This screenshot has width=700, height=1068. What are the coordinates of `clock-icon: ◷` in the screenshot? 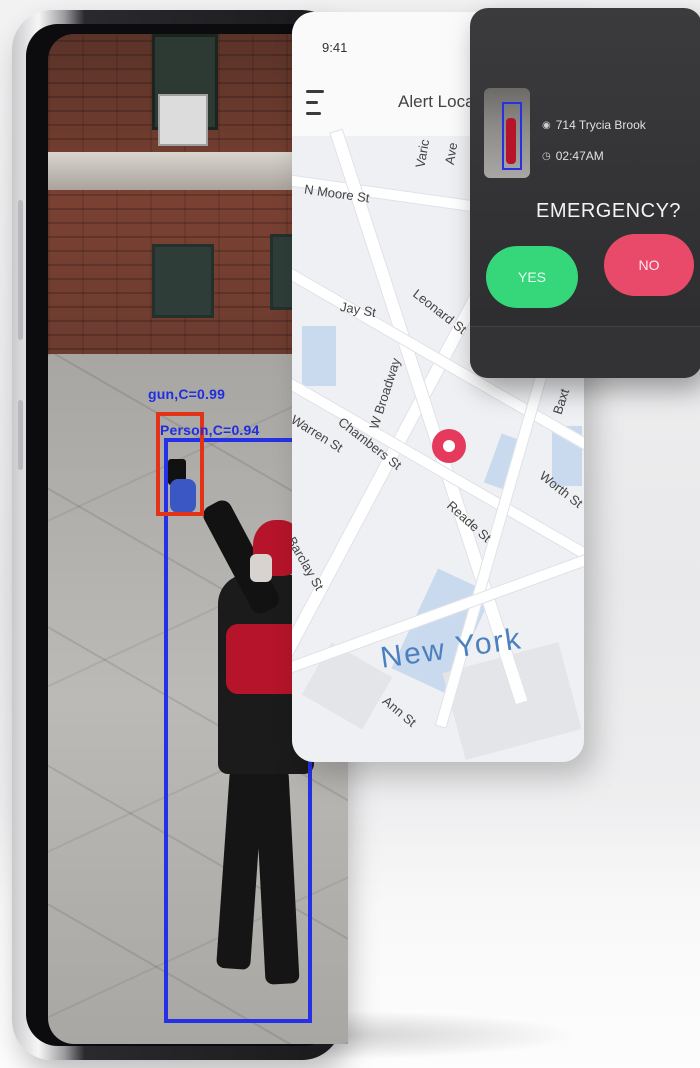 It's located at (546, 156).